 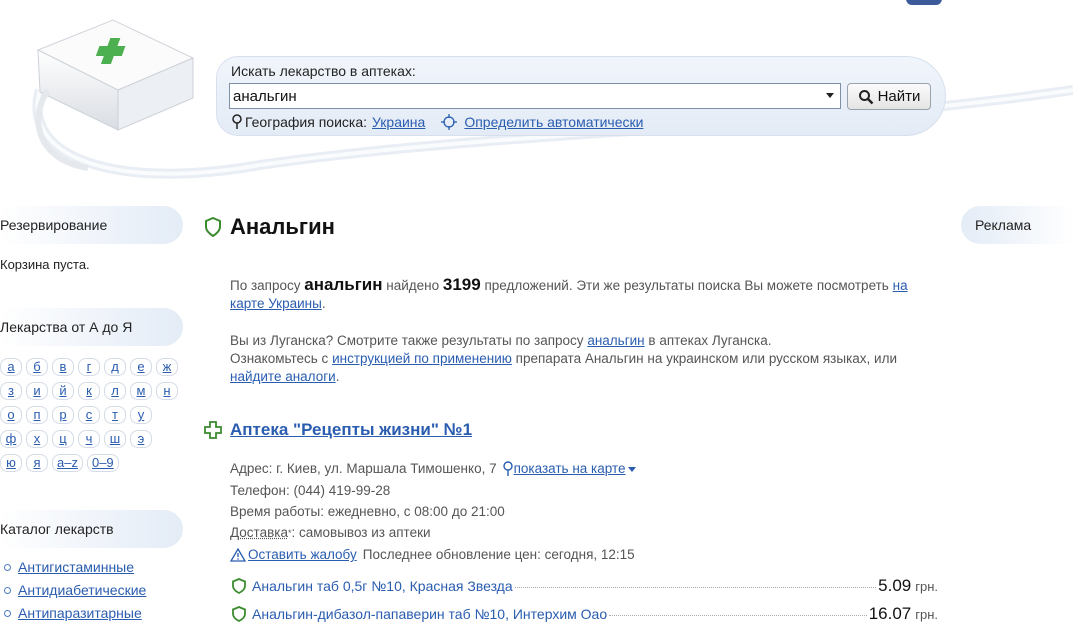 I want to click on letter-link: в, so click(x=63, y=367).